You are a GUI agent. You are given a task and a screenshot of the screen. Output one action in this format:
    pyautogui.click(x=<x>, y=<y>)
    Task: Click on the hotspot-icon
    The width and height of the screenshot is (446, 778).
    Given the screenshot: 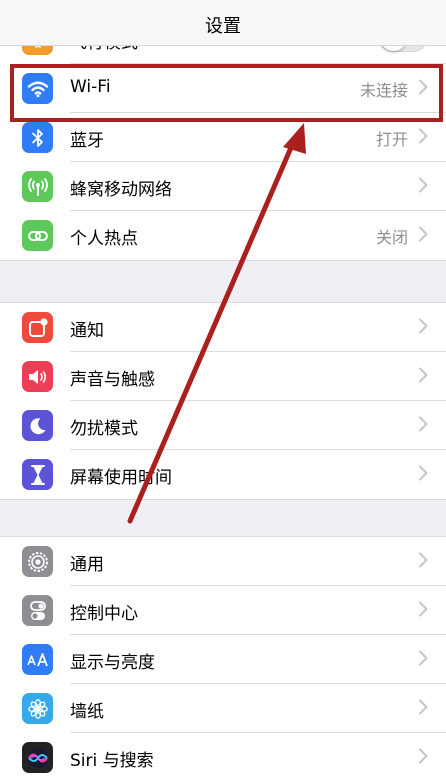 What is the action you would take?
    pyautogui.click(x=37, y=235)
    